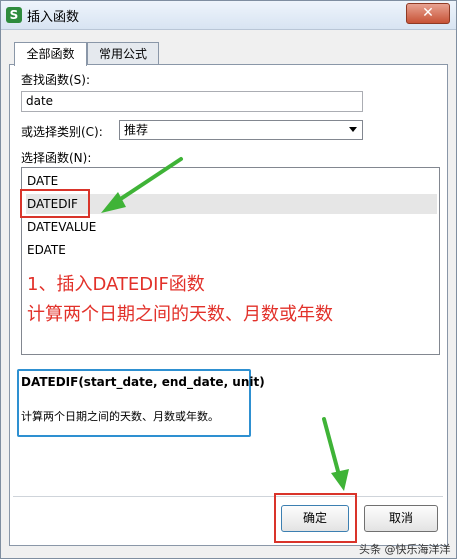 The width and height of the screenshot is (457, 560). What do you see at coordinates (405, 549) in the screenshot?
I see `watermark: 头条 @快乐海洋洋` at bounding box center [405, 549].